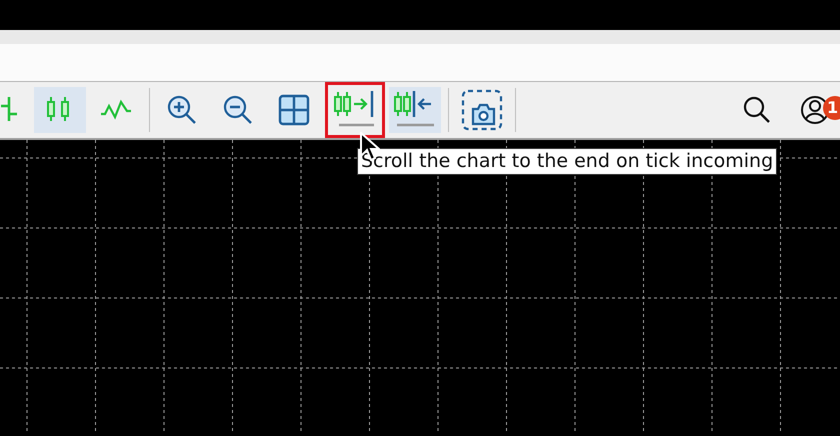  Describe the element at coordinates (757, 110) in the screenshot. I see `search-icon` at that location.